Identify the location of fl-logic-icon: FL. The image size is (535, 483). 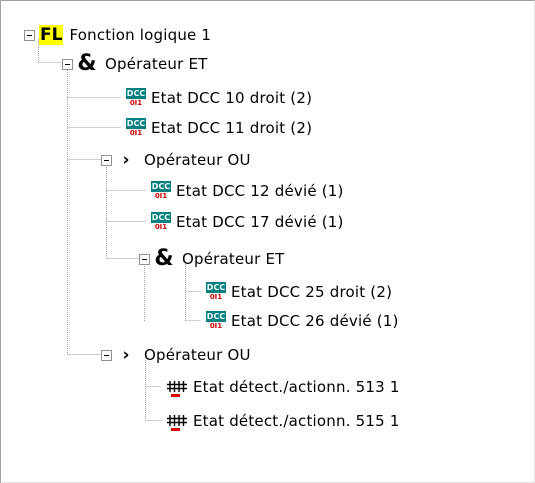
(51, 35).